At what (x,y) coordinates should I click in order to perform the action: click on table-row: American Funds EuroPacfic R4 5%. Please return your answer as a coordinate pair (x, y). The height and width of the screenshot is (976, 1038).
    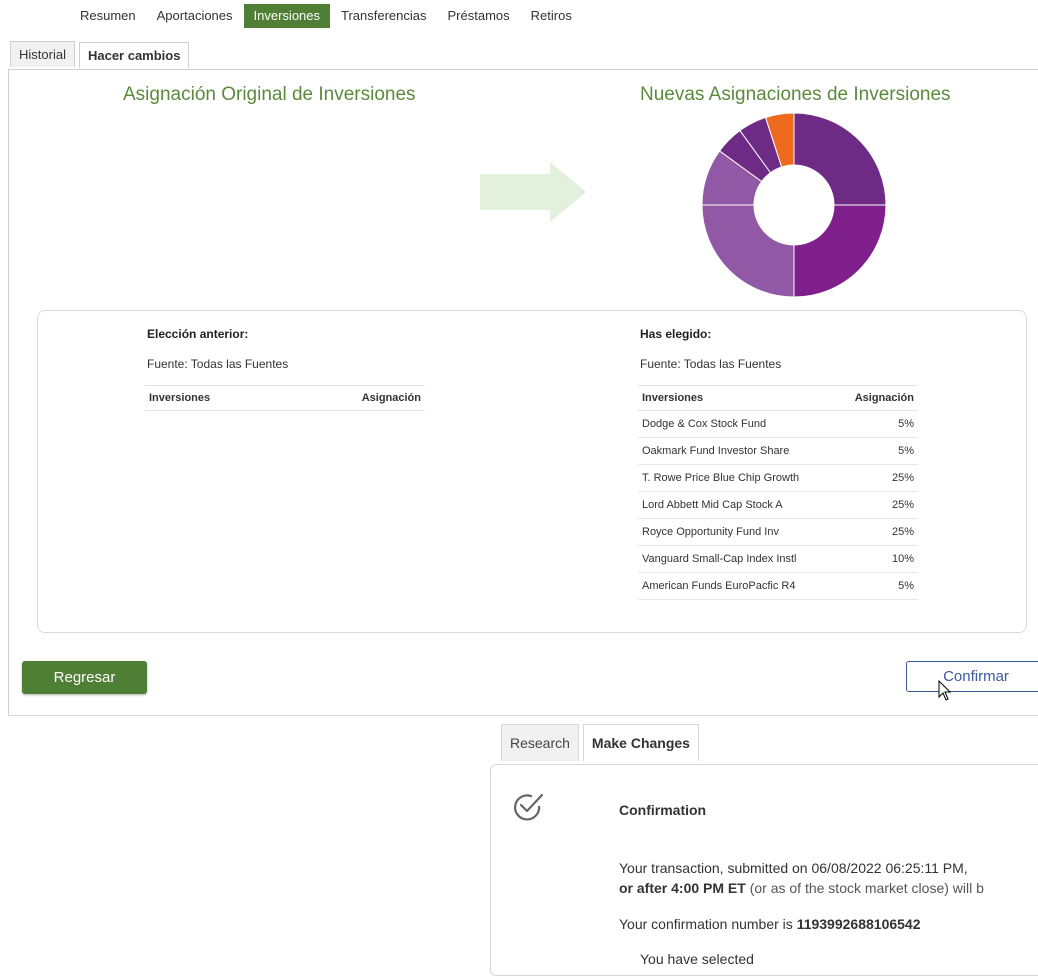
    Looking at the image, I should click on (778, 586).